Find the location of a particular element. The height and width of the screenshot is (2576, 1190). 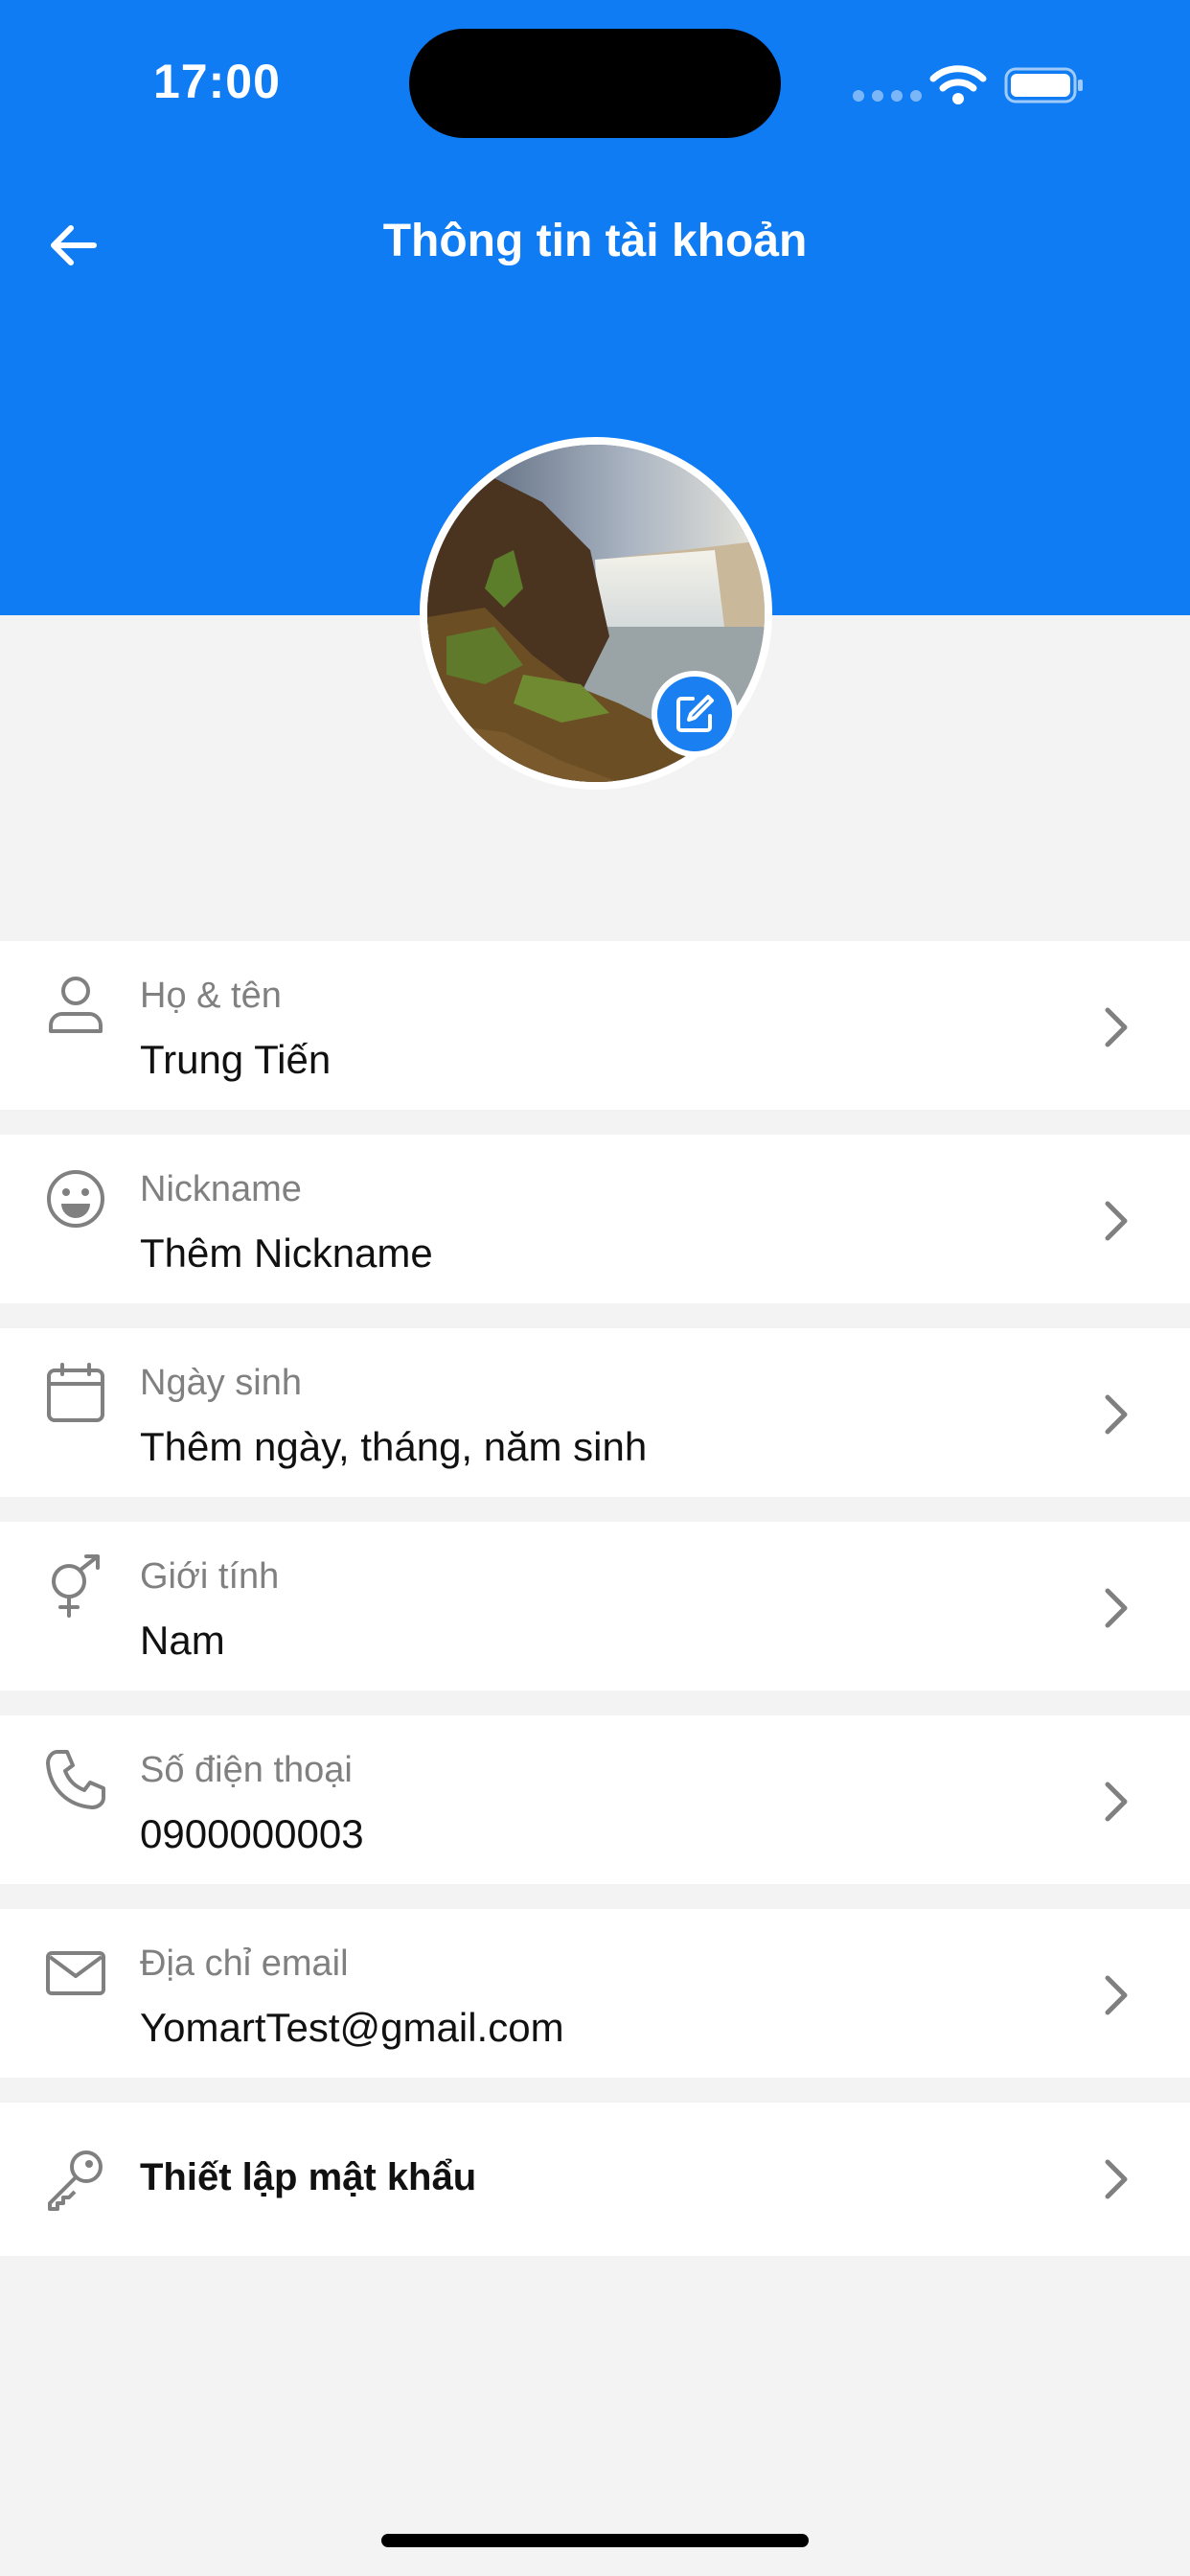

edit-icon is located at coordinates (695, 713).